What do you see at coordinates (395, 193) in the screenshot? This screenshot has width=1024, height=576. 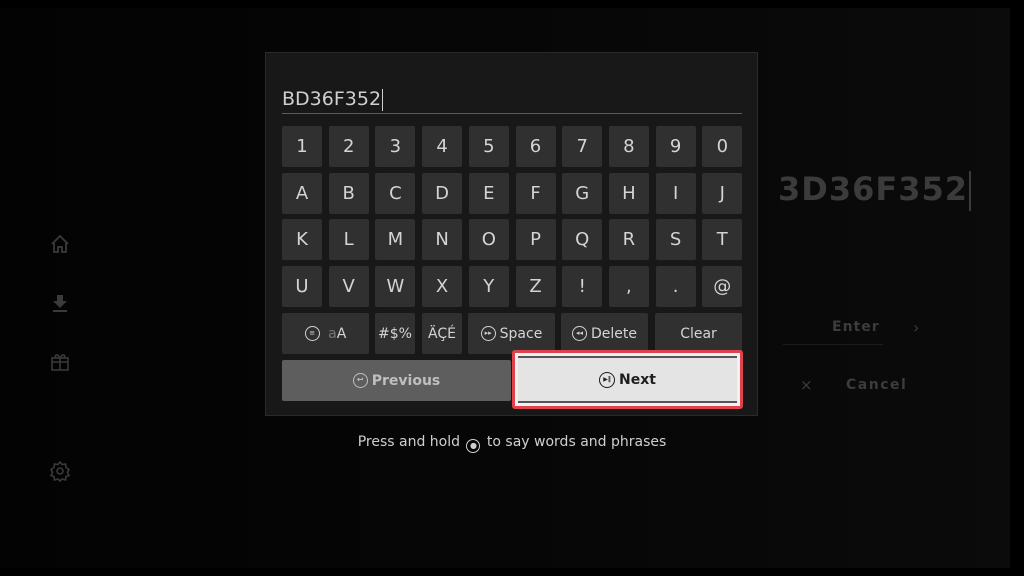 I see `key-c: C` at bounding box center [395, 193].